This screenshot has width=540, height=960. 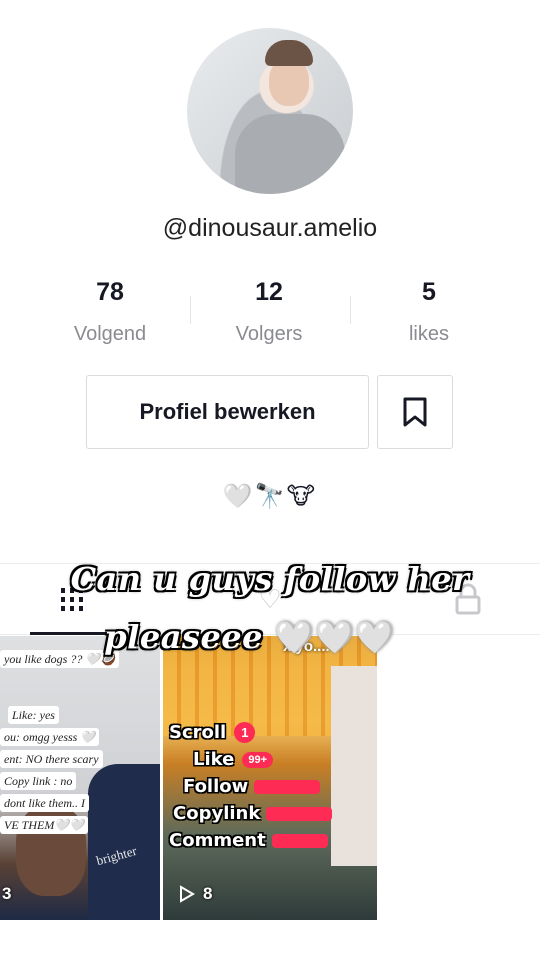 What do you see at coordinates (217, 813) in the screenshot?
I see `overlay-word: Copylink` at bounding box center [217, 813].